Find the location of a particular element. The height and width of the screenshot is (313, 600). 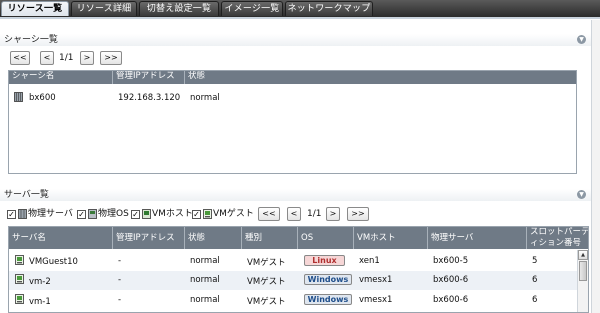

tab-resource-list: リソース一覧 is located at coordinates (35, 8).